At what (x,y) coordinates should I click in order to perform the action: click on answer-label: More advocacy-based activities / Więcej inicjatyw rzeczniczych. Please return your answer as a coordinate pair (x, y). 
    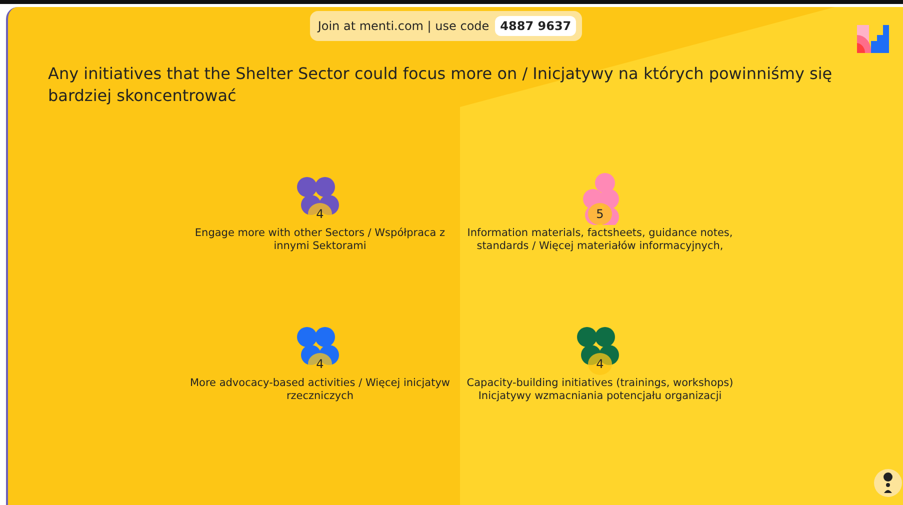
    Looking at the image, I should click on (320, 390).